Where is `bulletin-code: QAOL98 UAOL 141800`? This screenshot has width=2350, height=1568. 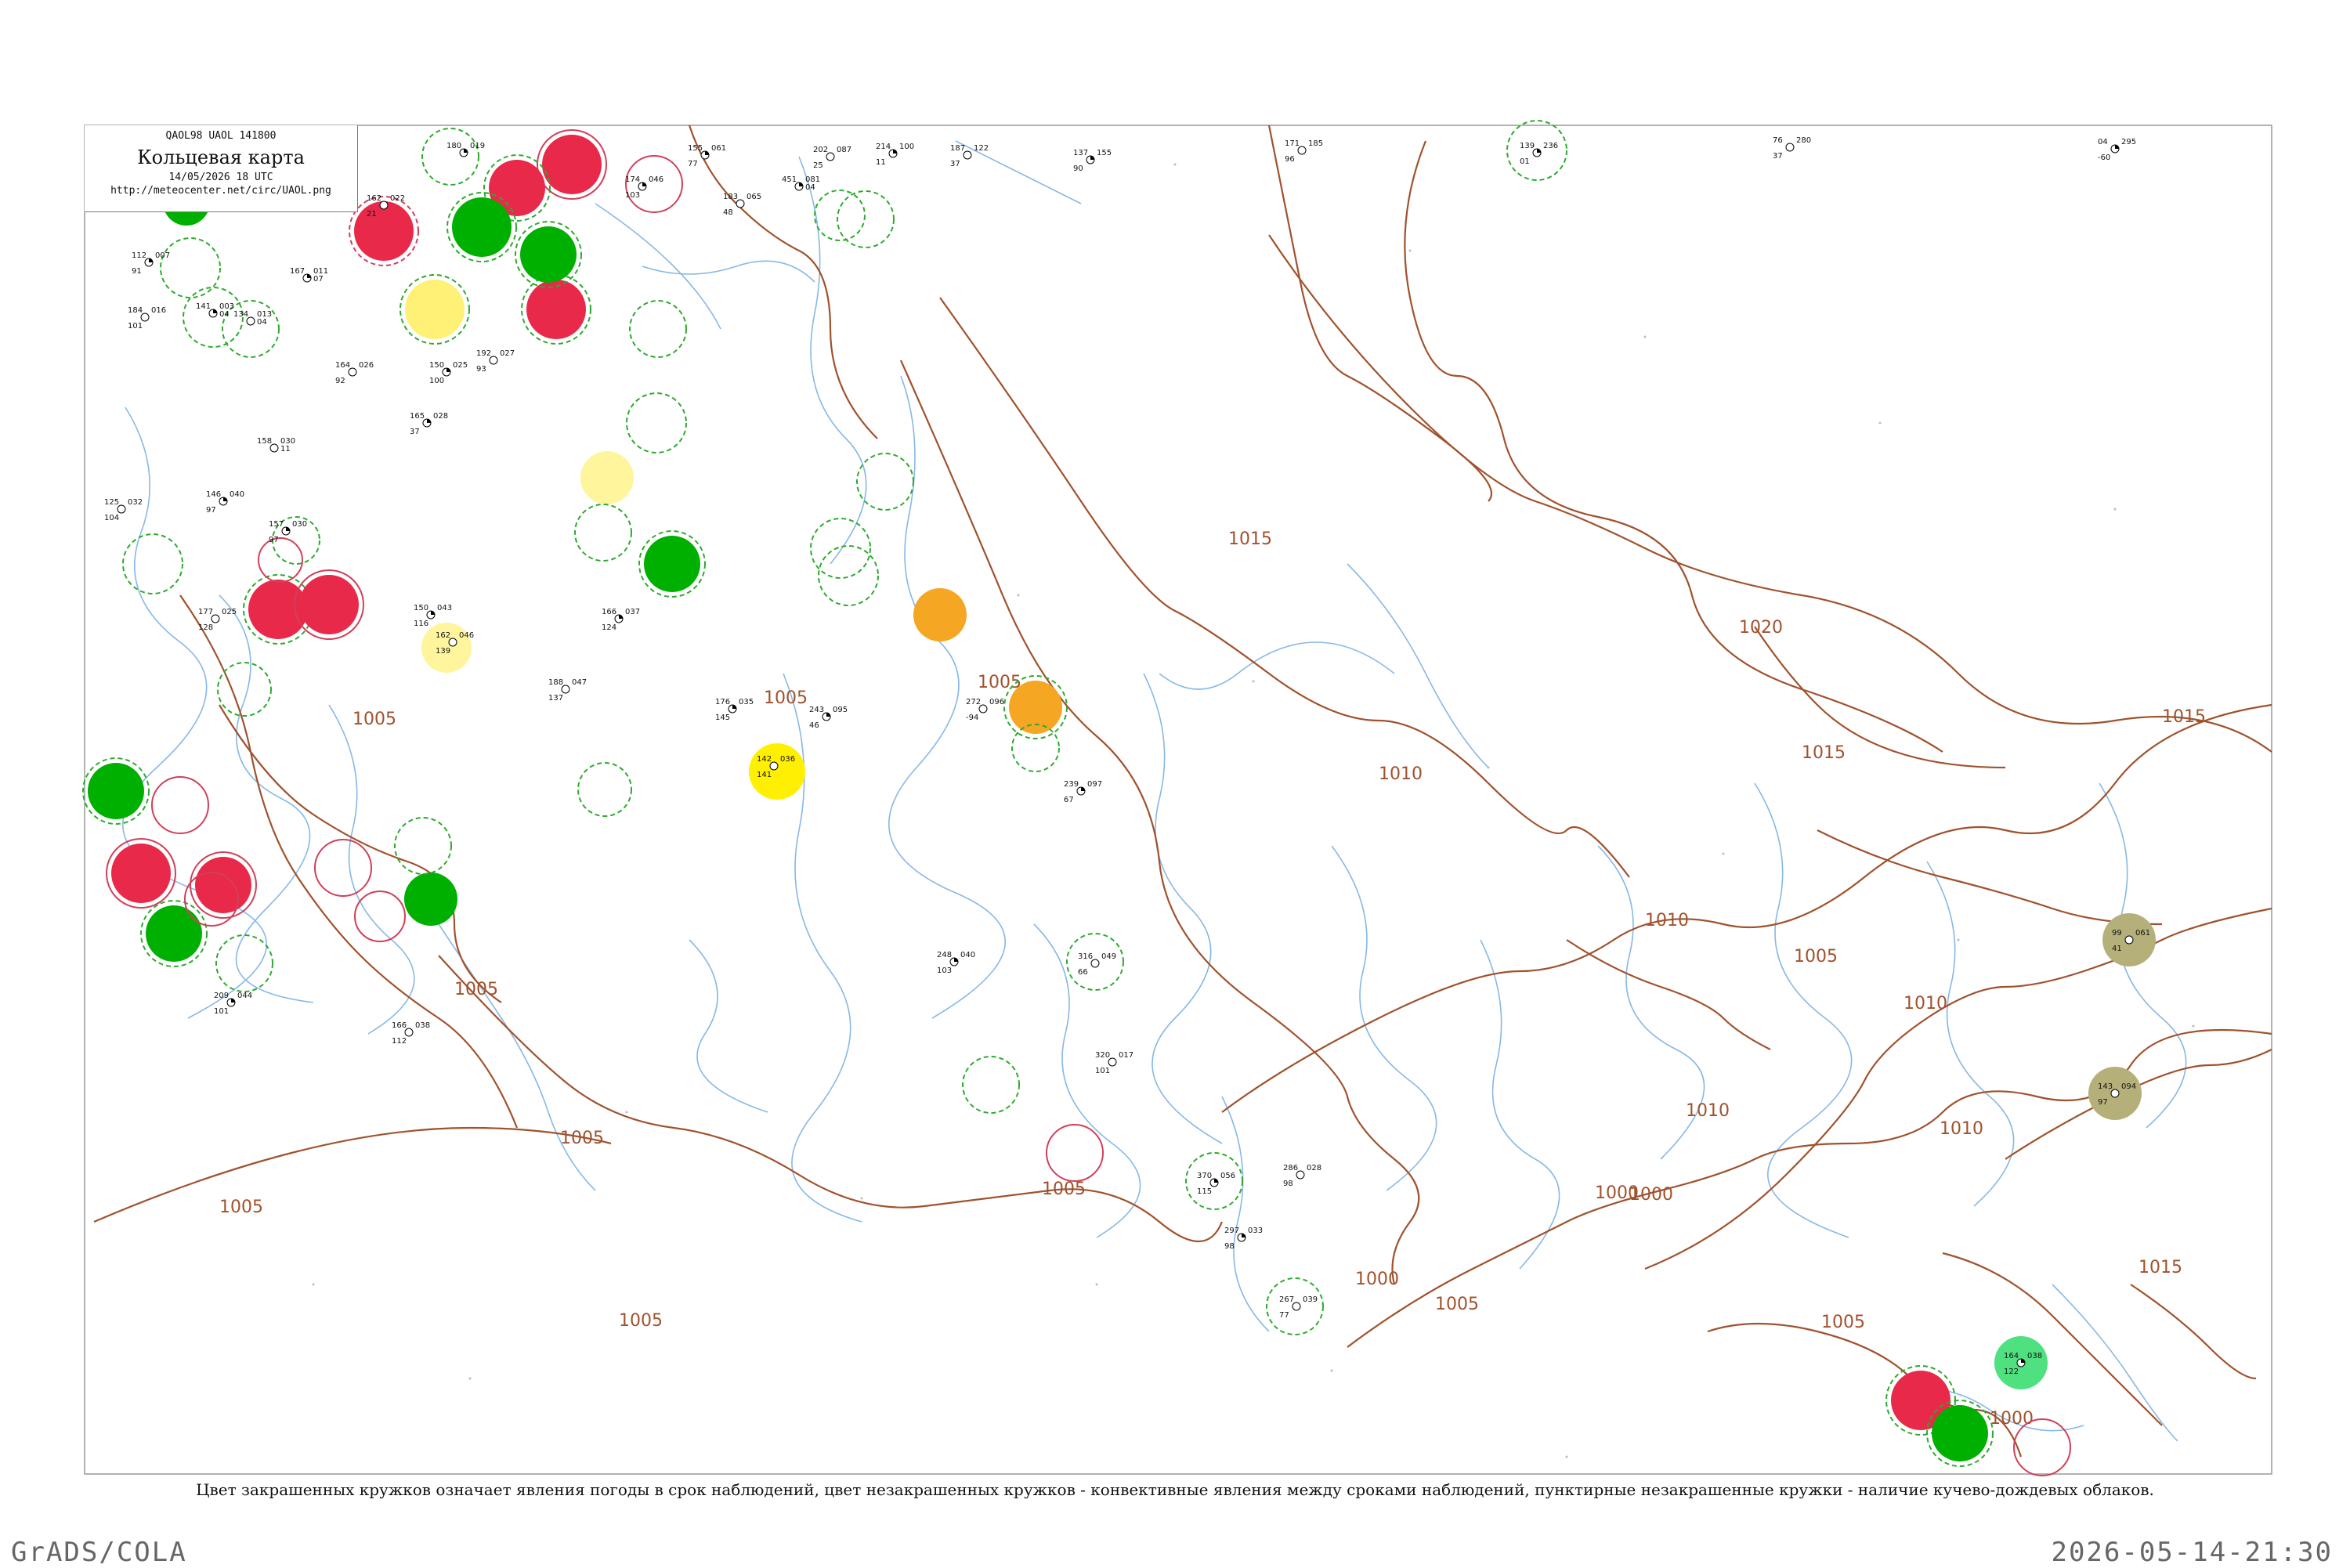
bulletin-code: QAOL98 UAOL 141800 is located at coordinates (221, 136).